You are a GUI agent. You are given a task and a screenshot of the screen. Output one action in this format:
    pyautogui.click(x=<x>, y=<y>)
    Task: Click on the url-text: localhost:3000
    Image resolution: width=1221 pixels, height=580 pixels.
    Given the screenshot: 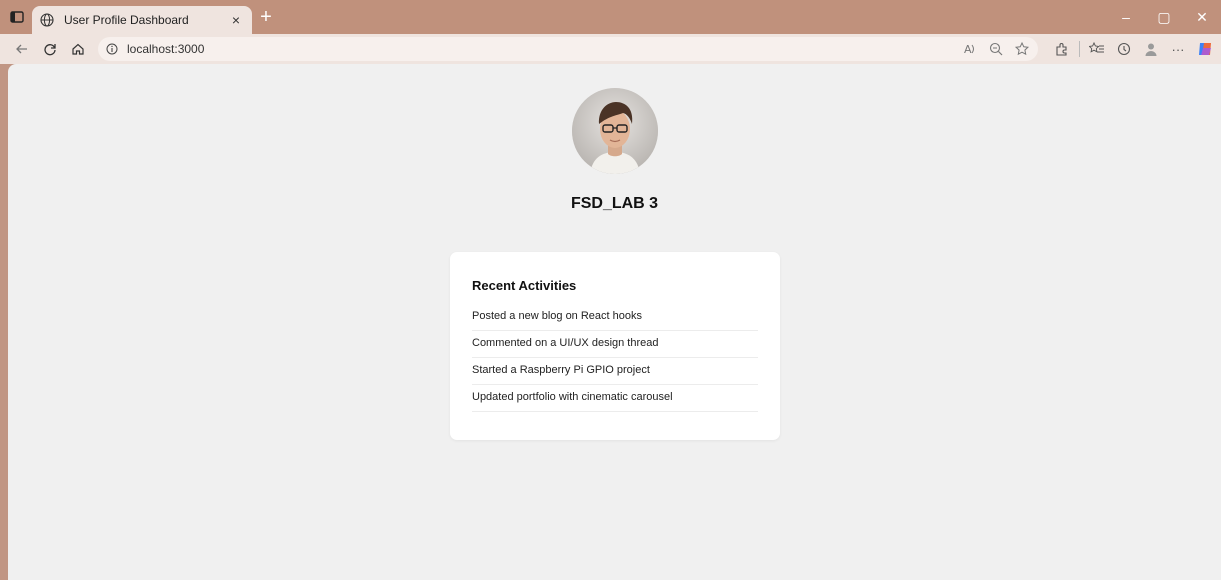 What is the action you would take?
    pyautogui.click(x=166, y=49)
    